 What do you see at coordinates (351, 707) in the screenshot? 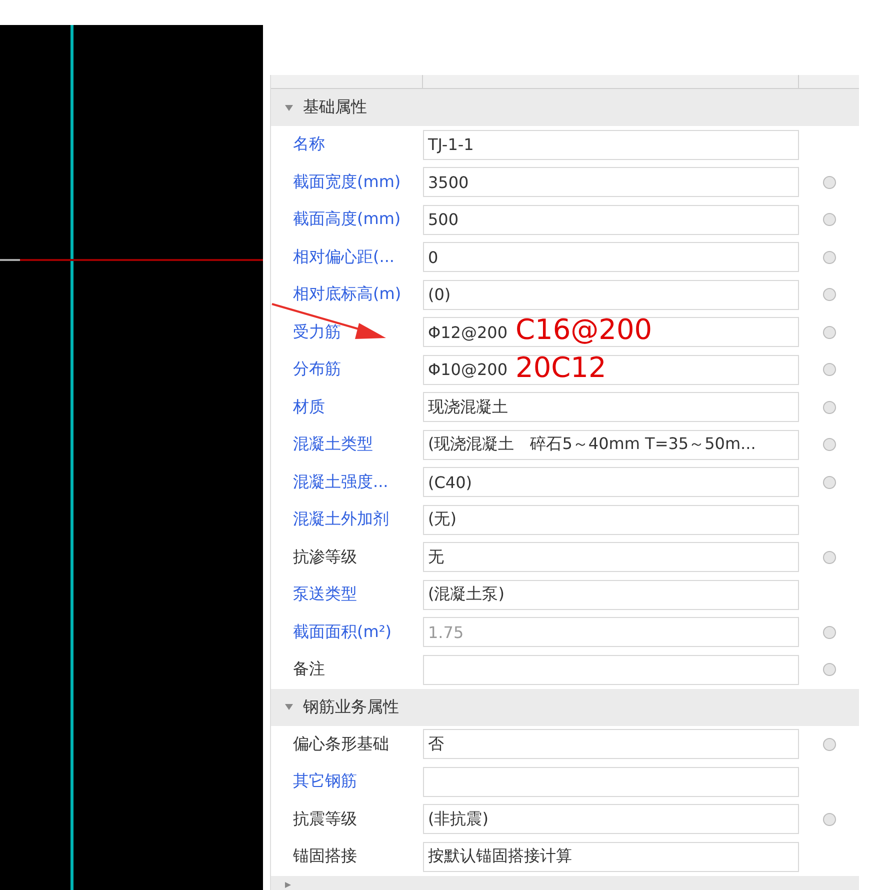
I see `section-title: 钢筋业务属性` at bounding box center [351, 707].